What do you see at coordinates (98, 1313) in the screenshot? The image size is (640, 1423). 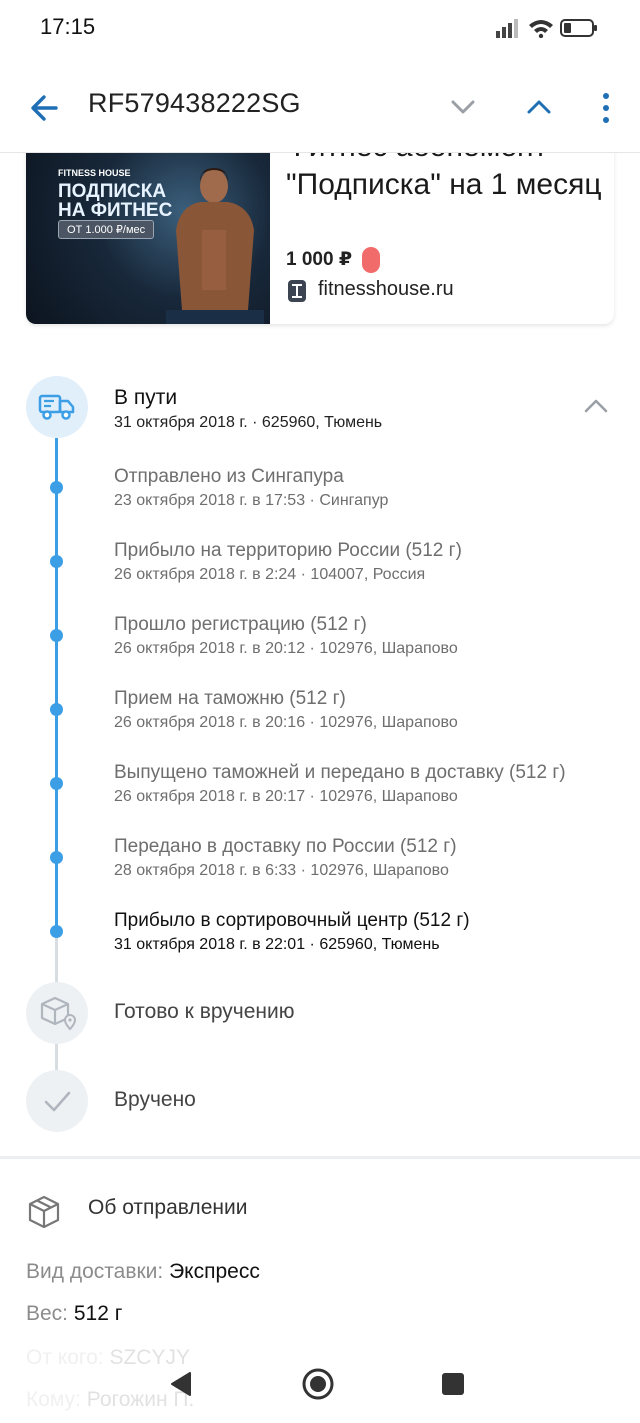 I see `field-value: 512 г` at bounding box center [98, 1313].